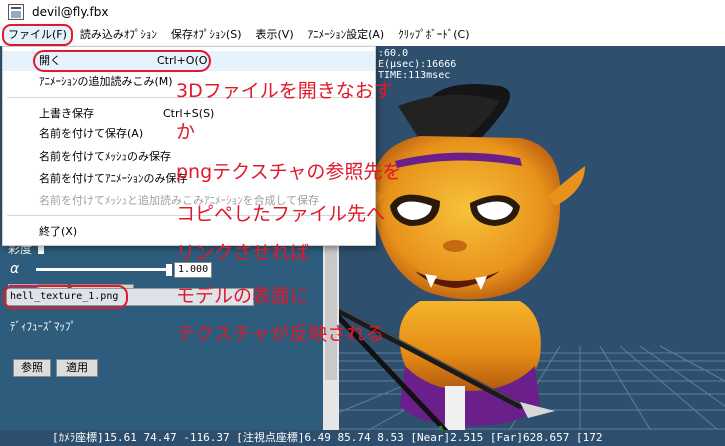 This screenshot has height=446, width=725. Describe the element at coordinates (118, 35) in the screenshot. I see `menu-load-options: 読み込みｵﾌﾟｼｮﾝ` at that location.